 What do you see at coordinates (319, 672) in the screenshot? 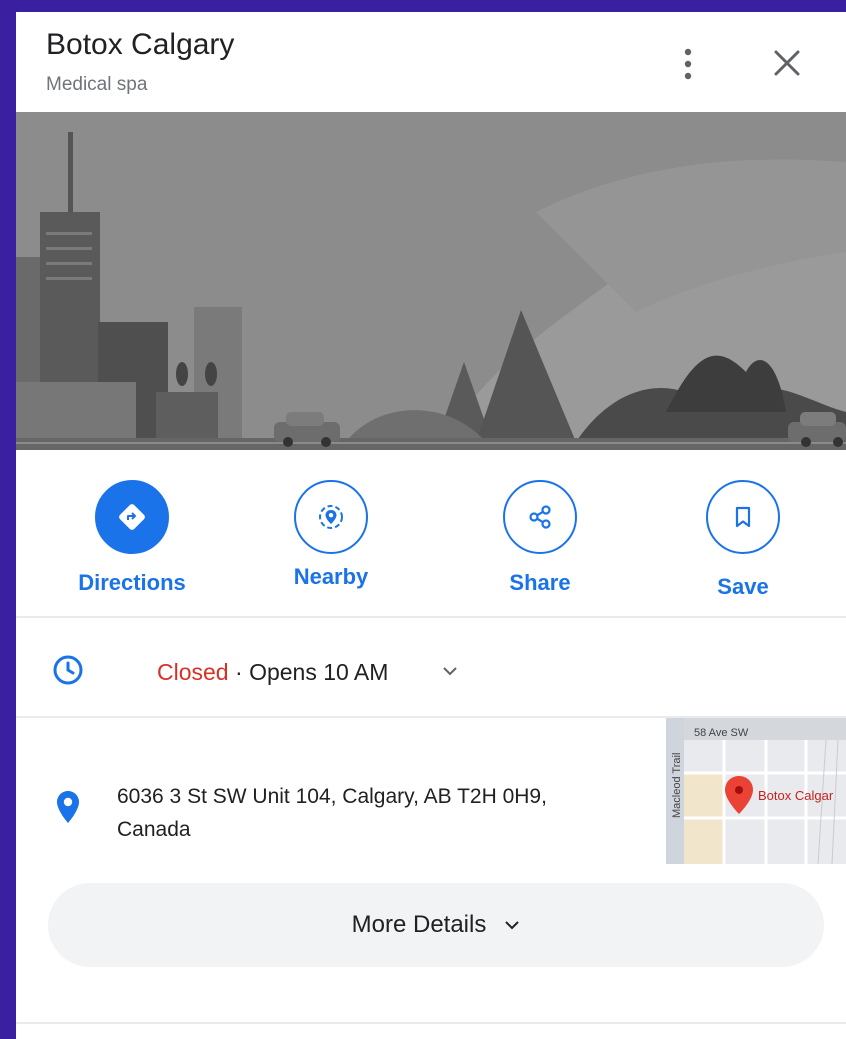
I see `opens-time: Opens 10 AM` at bounding box center [319, 672].